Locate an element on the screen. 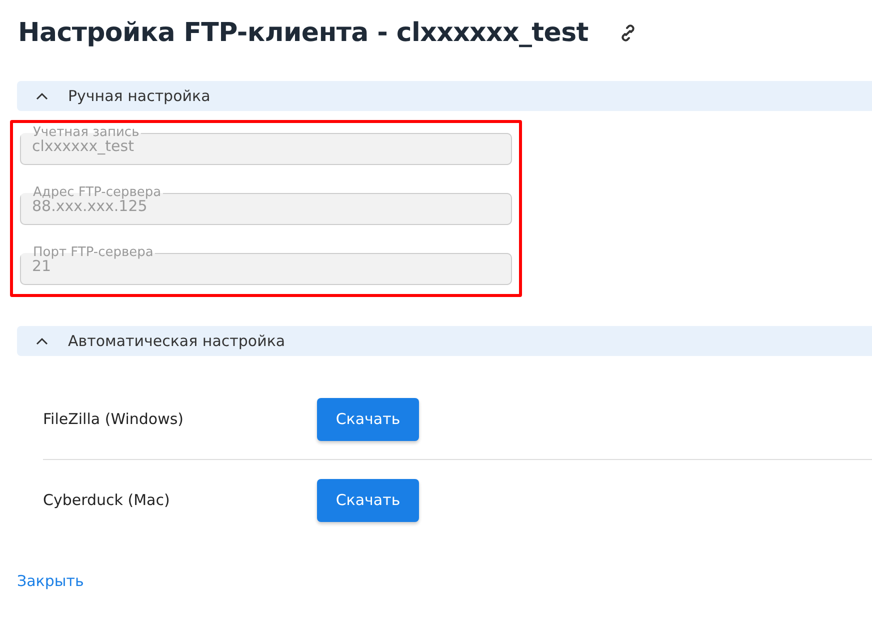  section-title: Автоматическая настройка is located at coordinates (177, 341).